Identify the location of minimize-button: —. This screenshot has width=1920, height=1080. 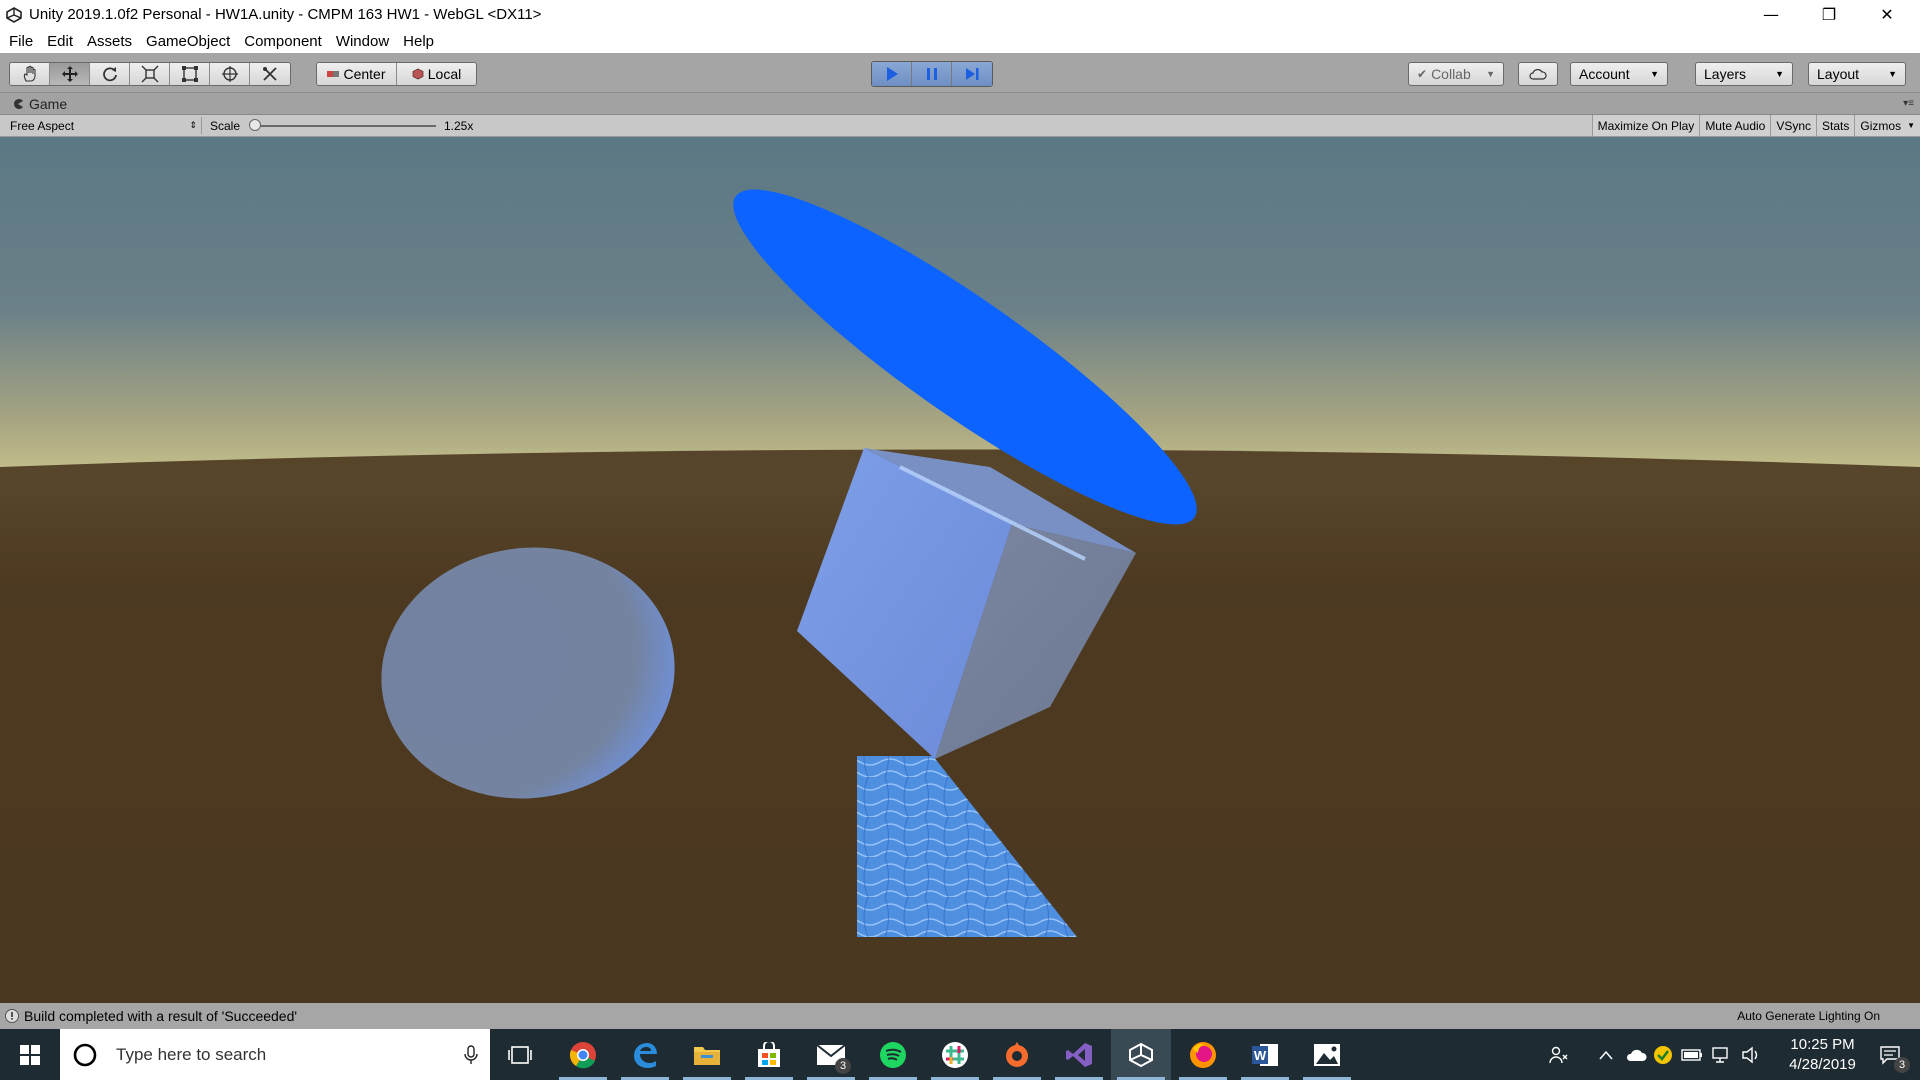
(1771, 14).